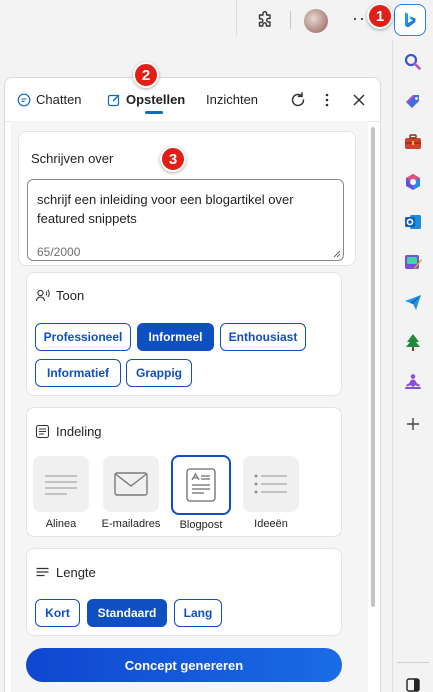 Image resolution: width=433 pixels, height=692 pixels. What do you see at coordinates (327, 101) in the screenshot?
I see `more-options-icon` at bounding box center [327, 101].